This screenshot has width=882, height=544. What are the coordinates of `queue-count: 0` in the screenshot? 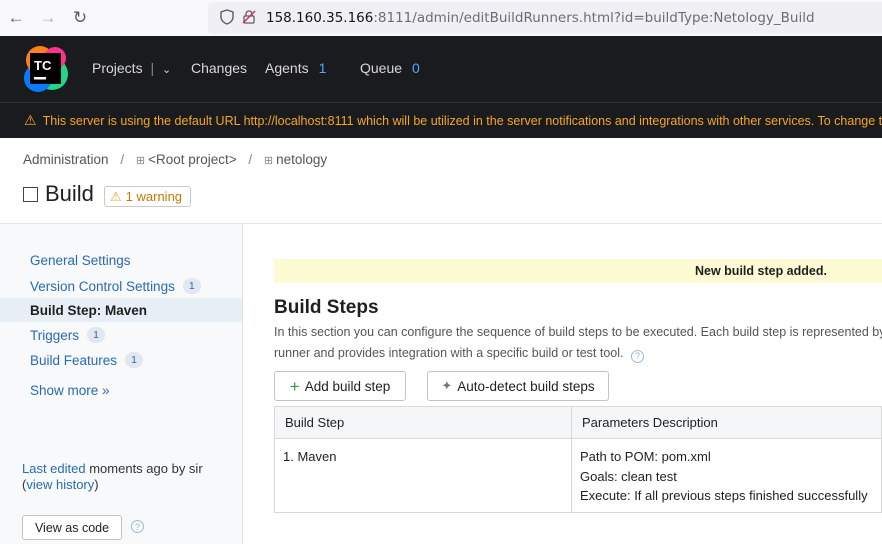 It's located at (416, 68).